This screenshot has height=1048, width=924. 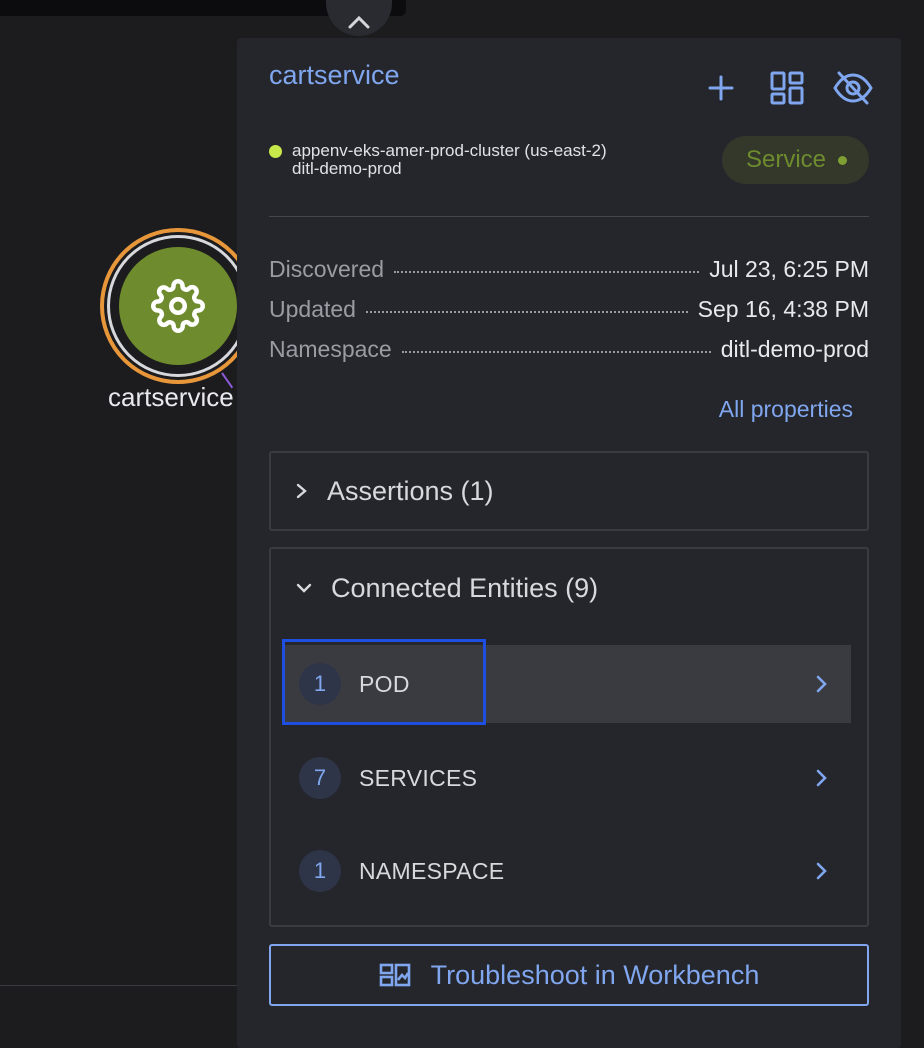 I want to click on entity-count: 7, so click(x=320, y=778).